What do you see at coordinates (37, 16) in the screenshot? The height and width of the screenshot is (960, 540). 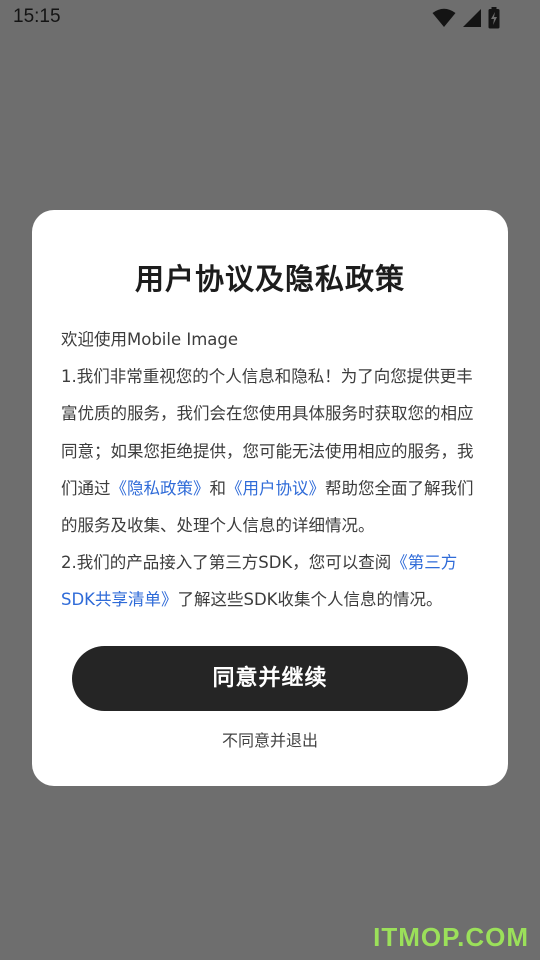 I see `status-time: 15:15` at bounding box center [37, 16].